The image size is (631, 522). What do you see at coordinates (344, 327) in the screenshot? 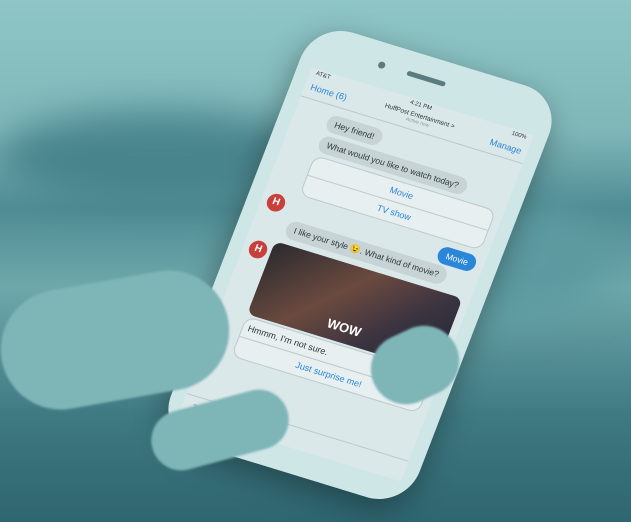
I see `gif-caption: WOW` at bounding box center [344, 327].